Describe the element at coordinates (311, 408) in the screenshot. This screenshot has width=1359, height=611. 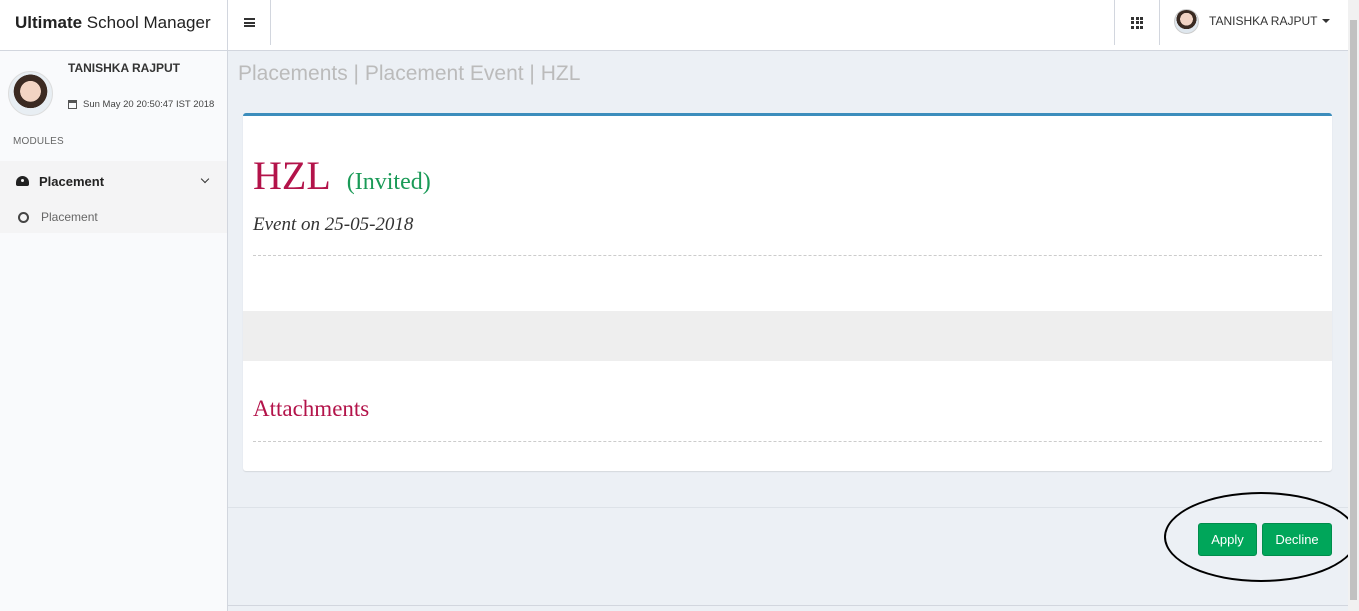
I see `attachments-heading: Attachments` at that location.